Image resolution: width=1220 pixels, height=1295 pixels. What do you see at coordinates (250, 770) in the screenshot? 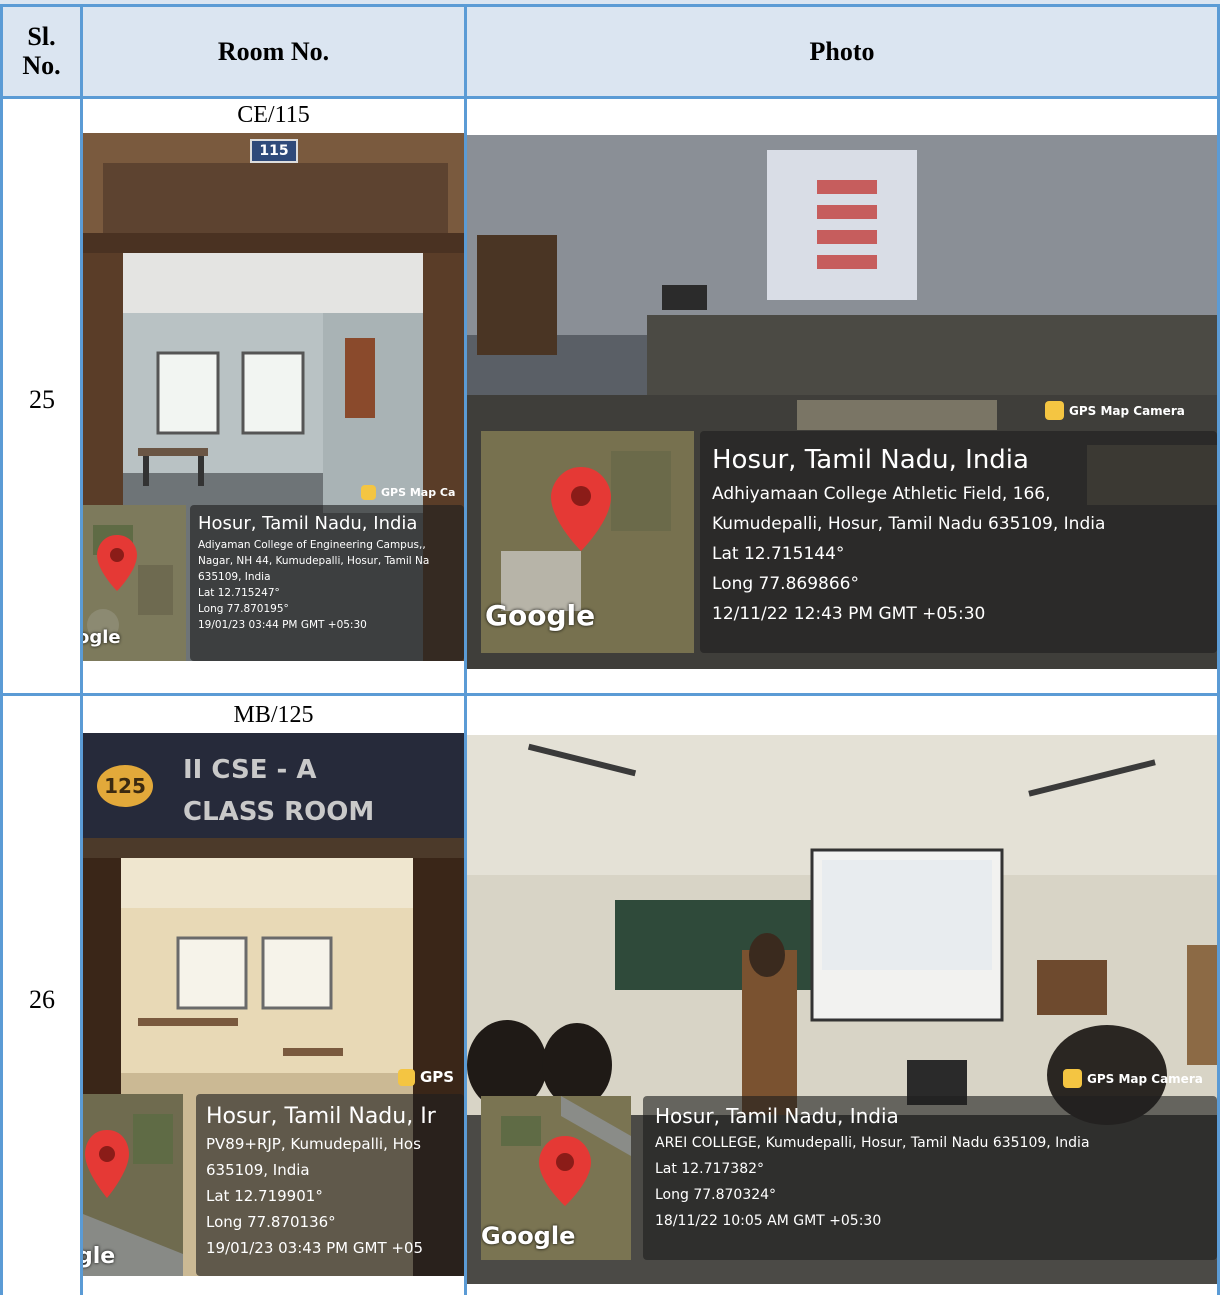
I see `door-sign-line-1: II CSE - A` at bounding box center [250, 770].